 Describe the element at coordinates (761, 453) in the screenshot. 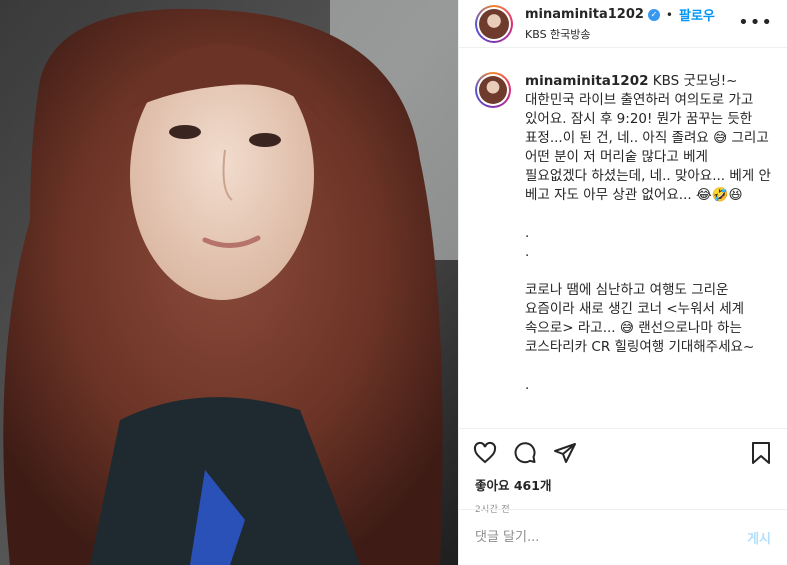

I see `bookmark-icon` at that location.